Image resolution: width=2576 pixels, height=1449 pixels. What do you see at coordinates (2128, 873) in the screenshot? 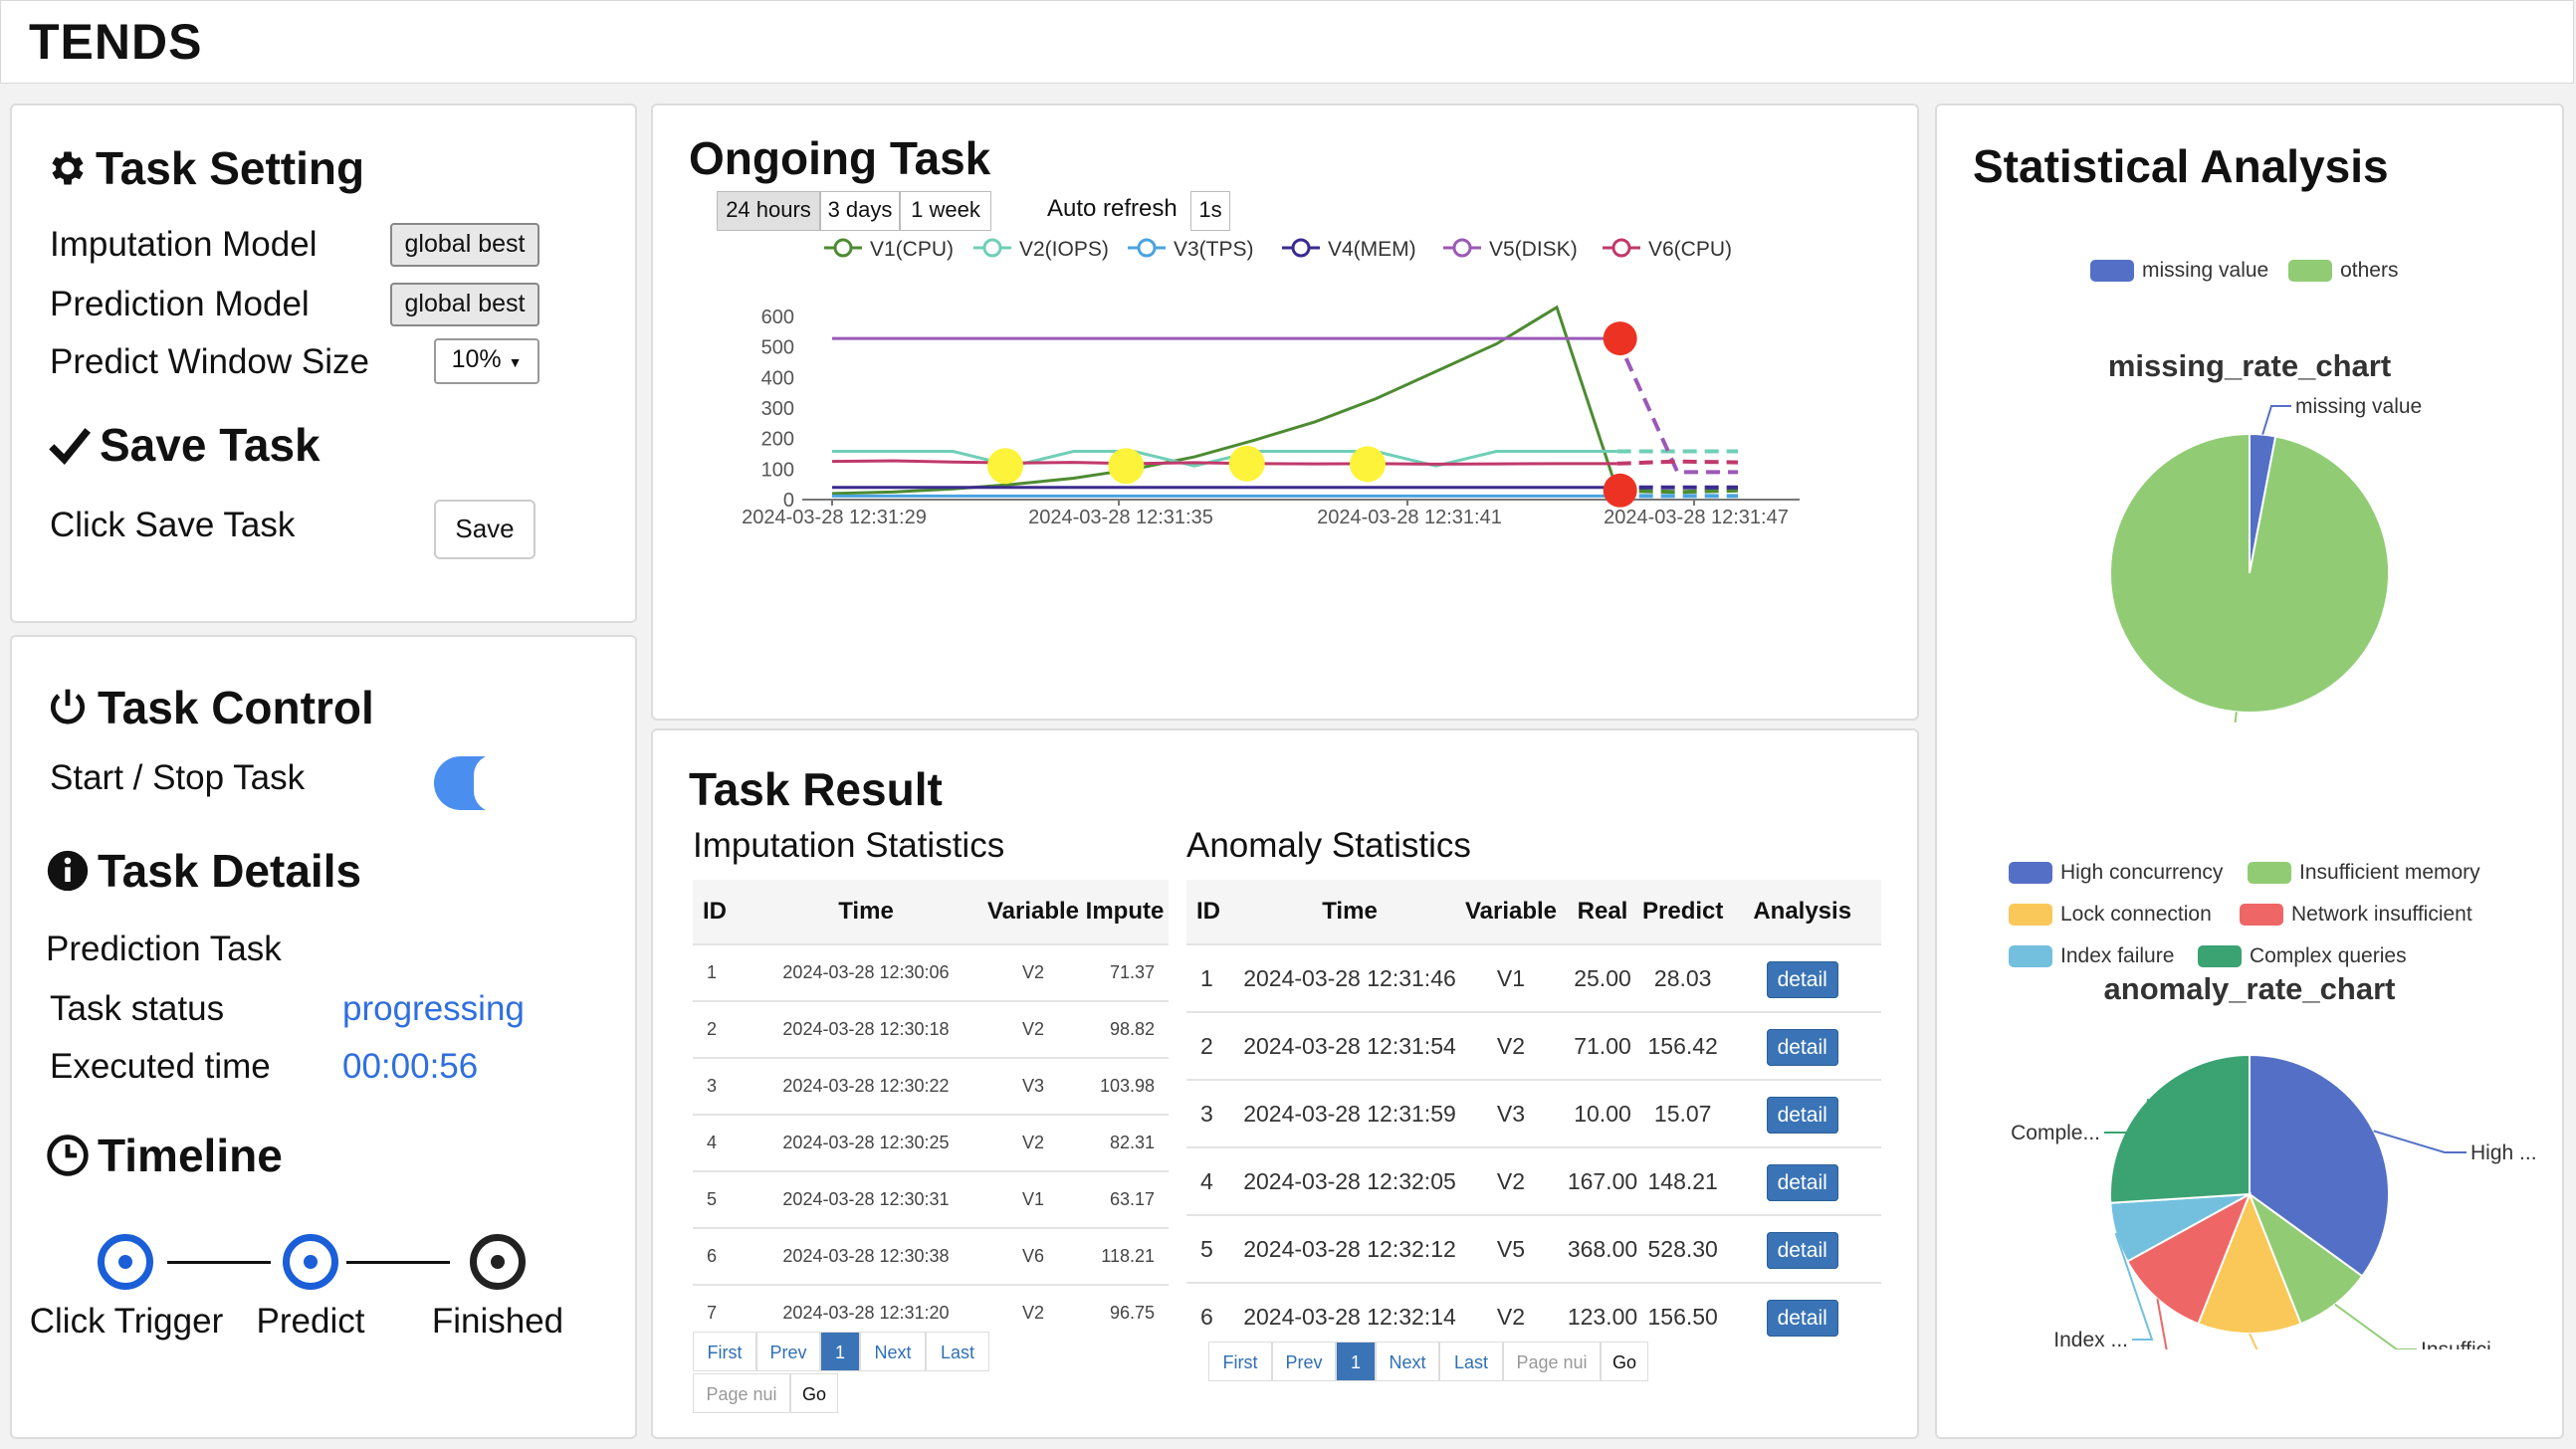
I see `legend-item-high-concurrency: High concurrency` at bounding box center [2128, 873].